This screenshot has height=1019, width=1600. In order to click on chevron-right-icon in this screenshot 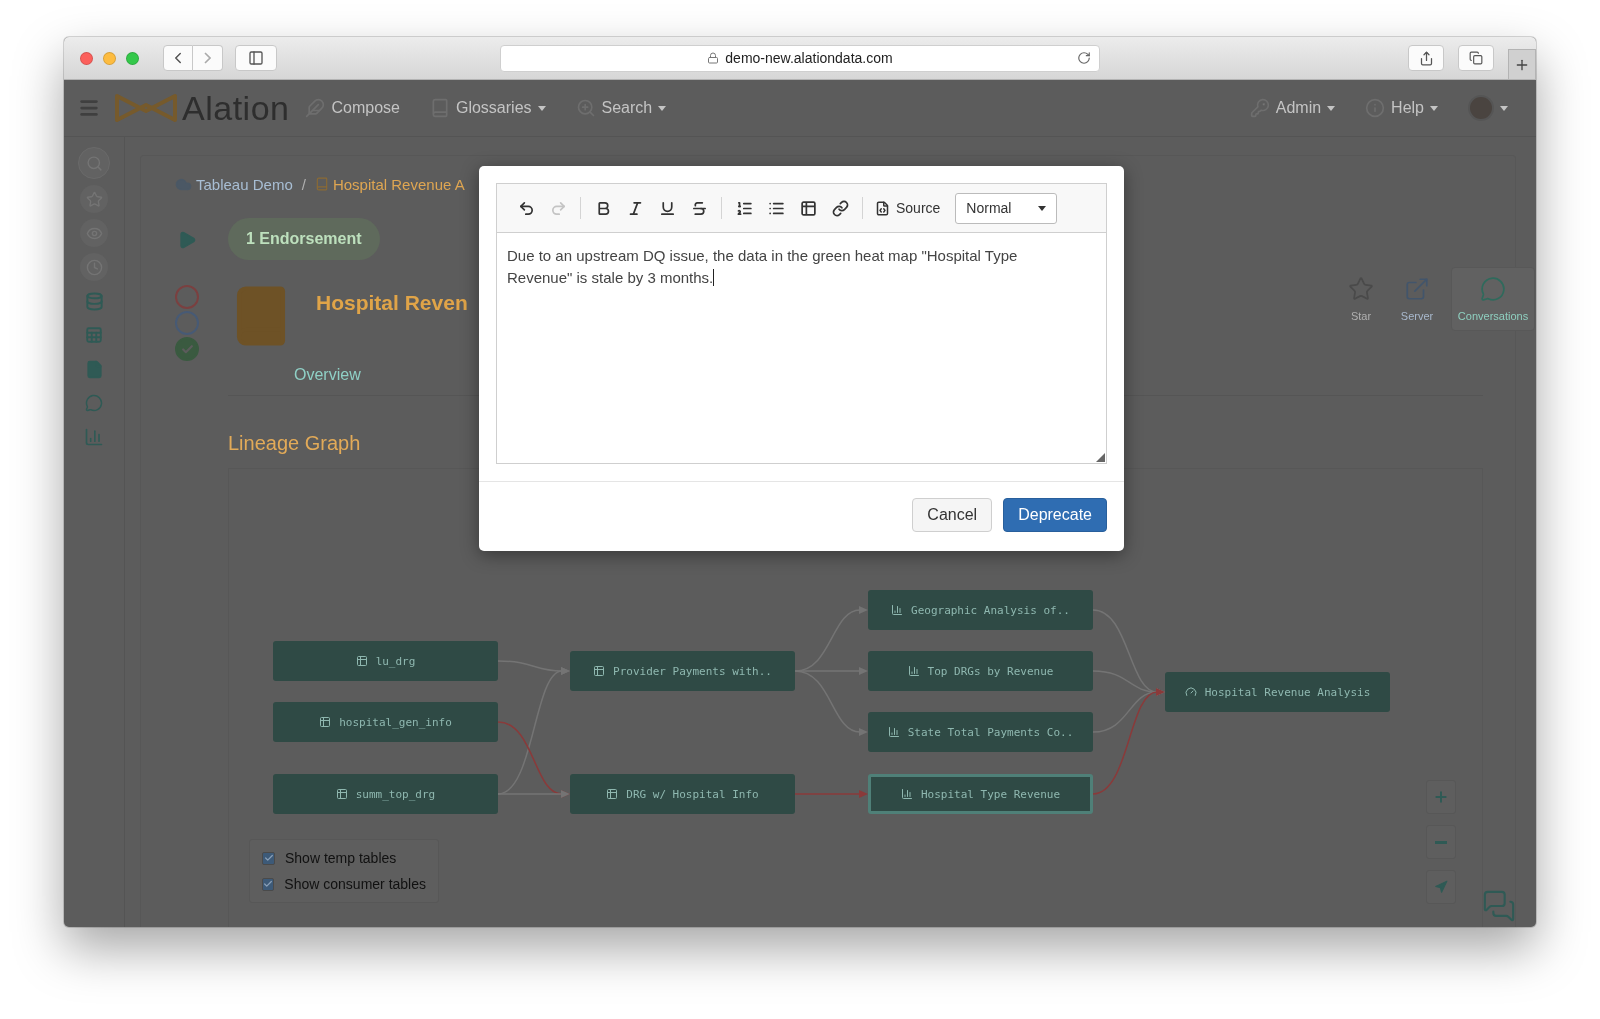, I will do `click(207, 58)`.